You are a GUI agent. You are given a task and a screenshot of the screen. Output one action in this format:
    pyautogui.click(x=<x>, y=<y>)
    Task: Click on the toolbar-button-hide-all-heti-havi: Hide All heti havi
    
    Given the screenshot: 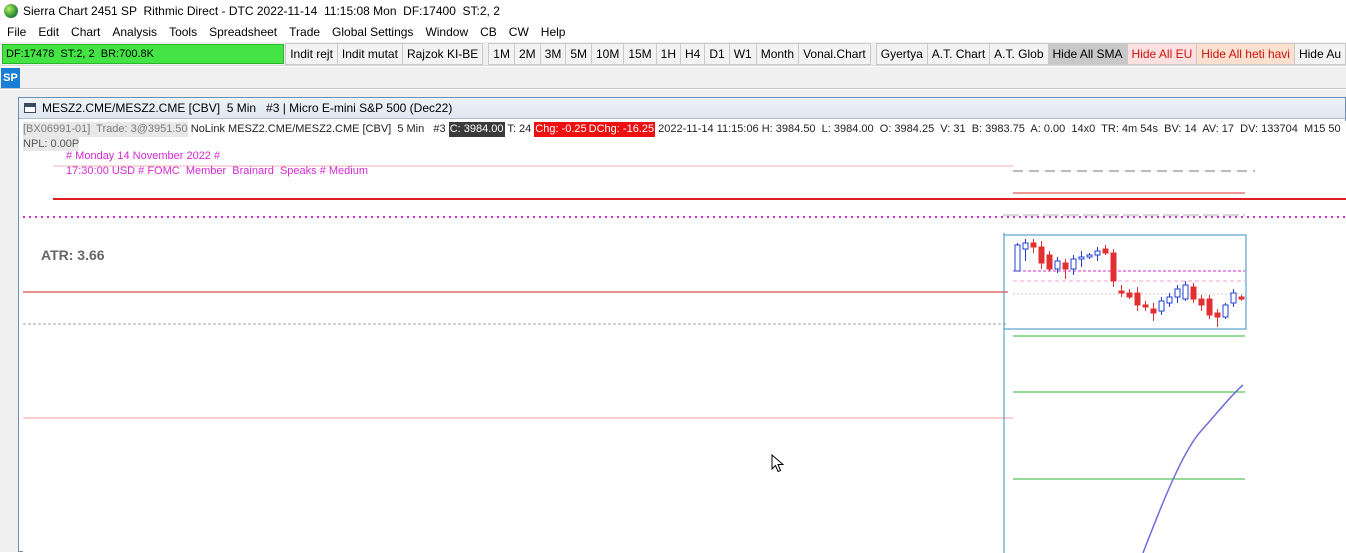 What is the action you would take?
    pyautogui.click(x=1245, y=53)
    